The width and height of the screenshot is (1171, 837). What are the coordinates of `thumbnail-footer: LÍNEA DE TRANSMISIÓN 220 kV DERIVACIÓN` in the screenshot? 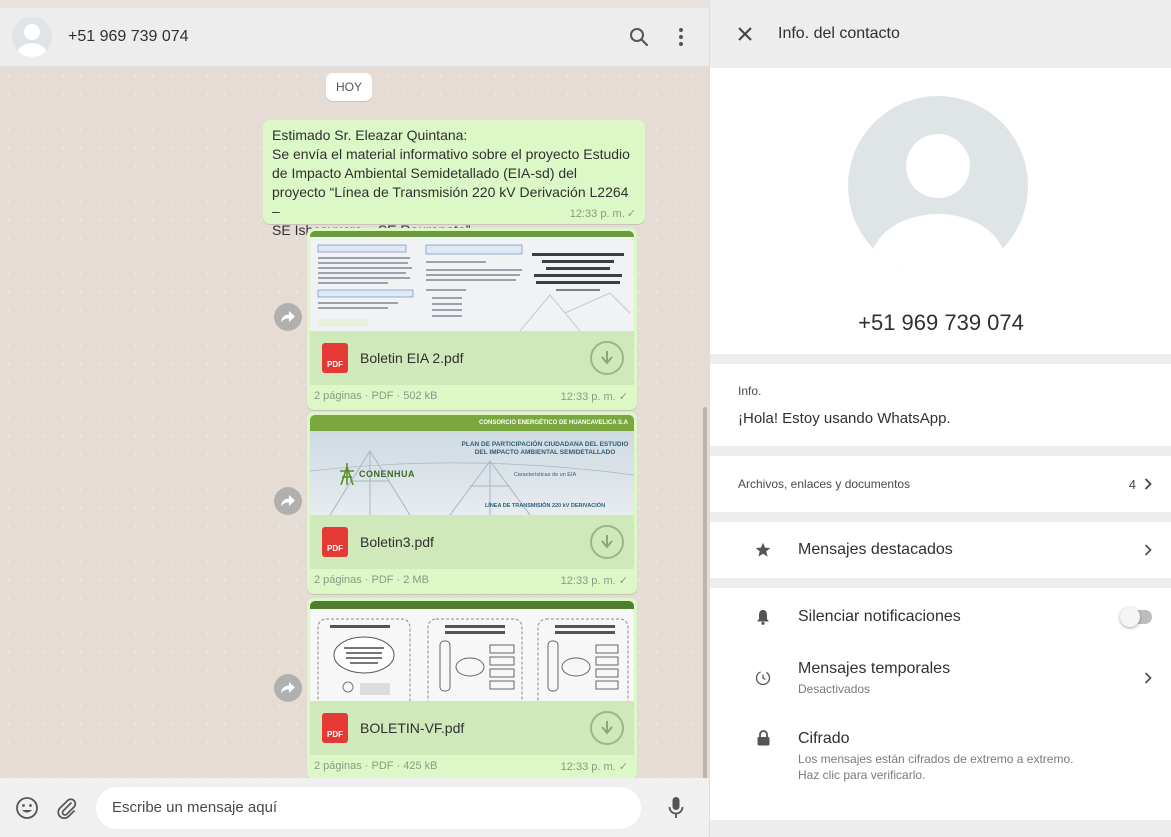 It's located at (545, 506).